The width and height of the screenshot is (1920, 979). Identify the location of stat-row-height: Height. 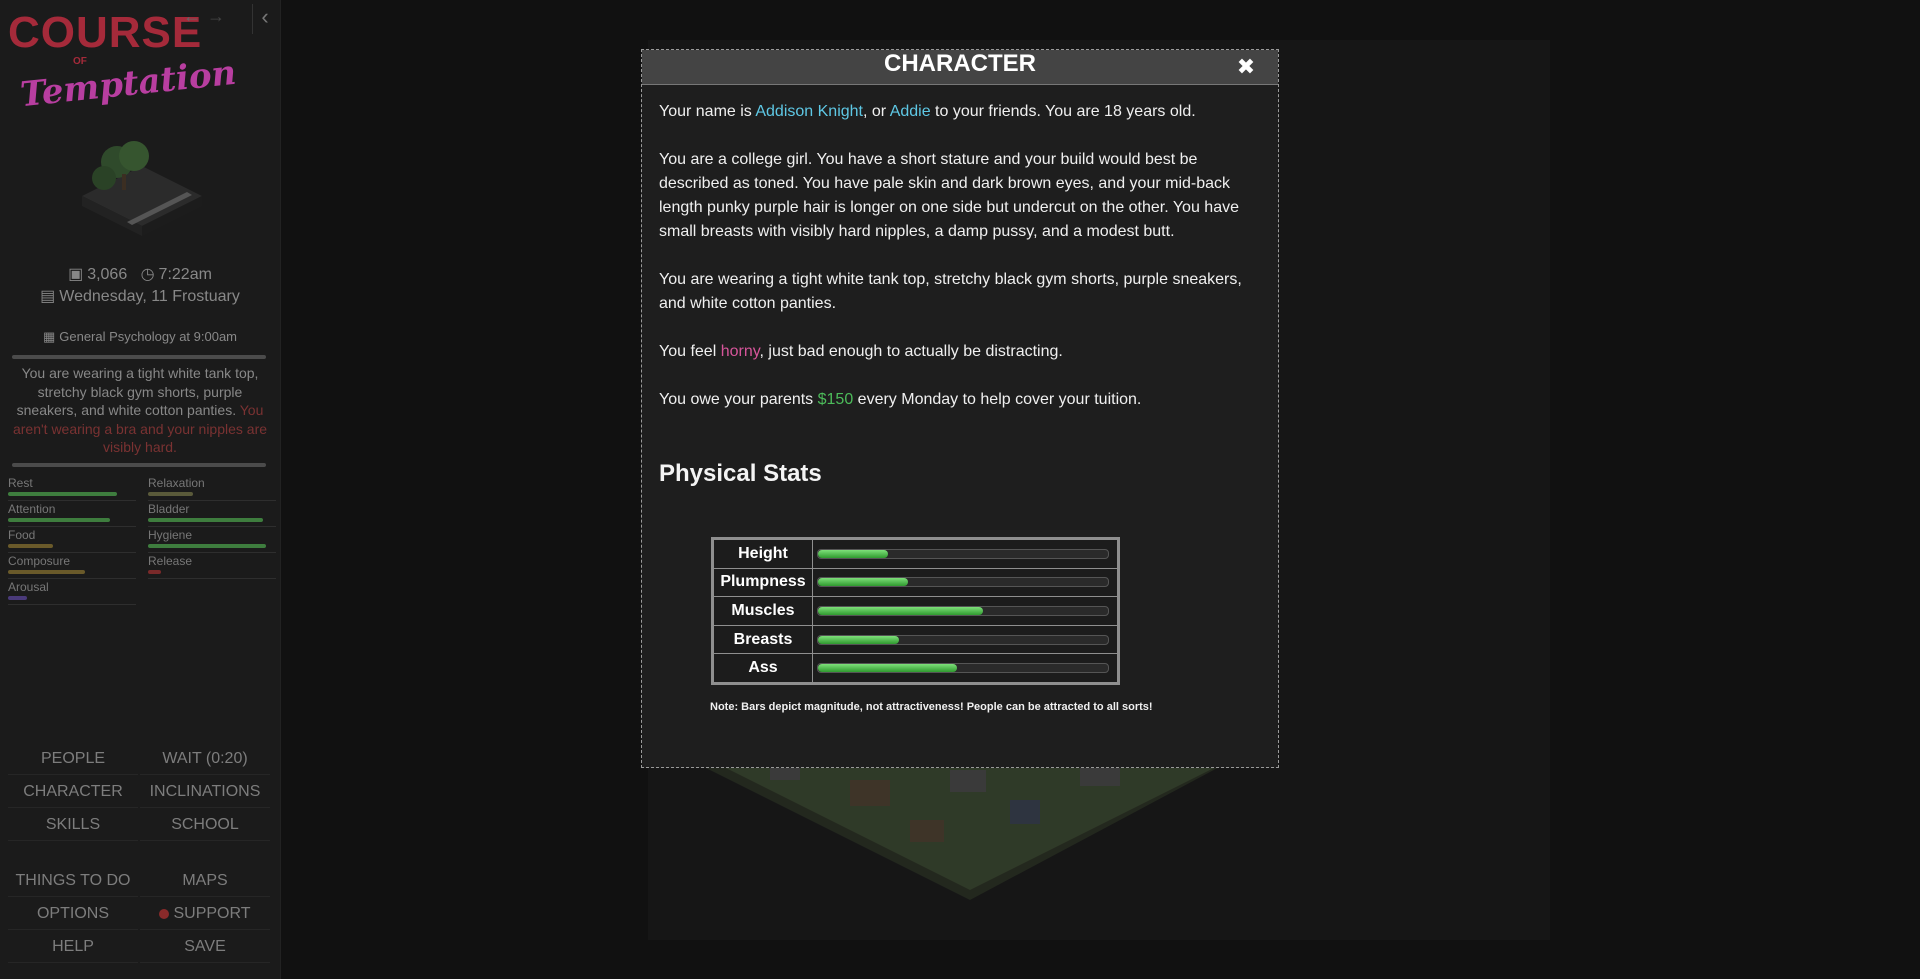
(915, 553).